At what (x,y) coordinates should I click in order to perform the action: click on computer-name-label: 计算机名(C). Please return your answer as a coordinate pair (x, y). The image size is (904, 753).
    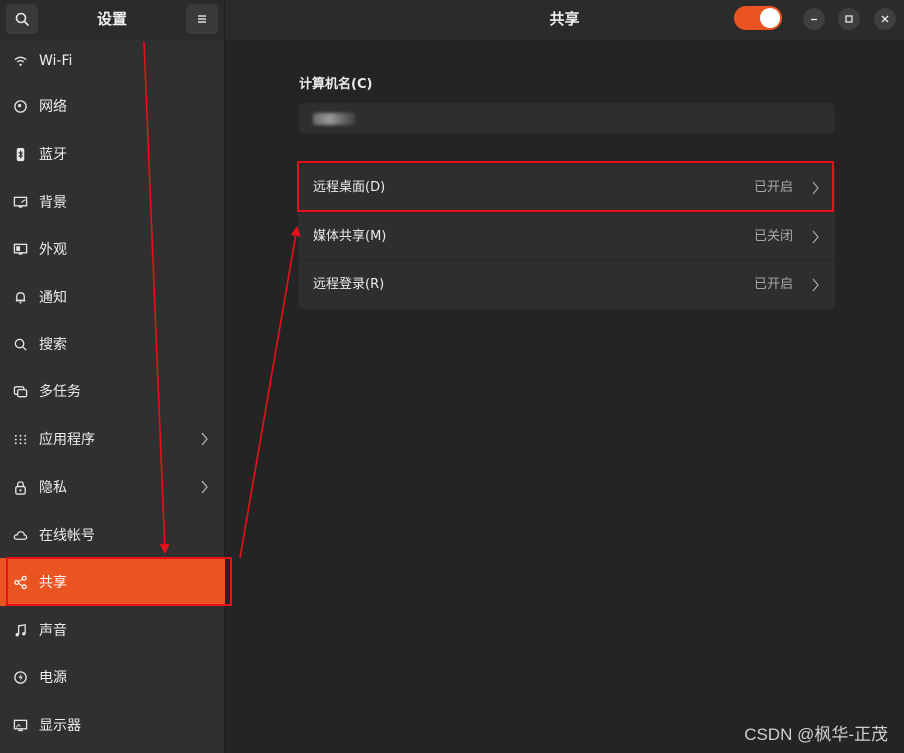
    Looking at the image, I should click on (336, 84).